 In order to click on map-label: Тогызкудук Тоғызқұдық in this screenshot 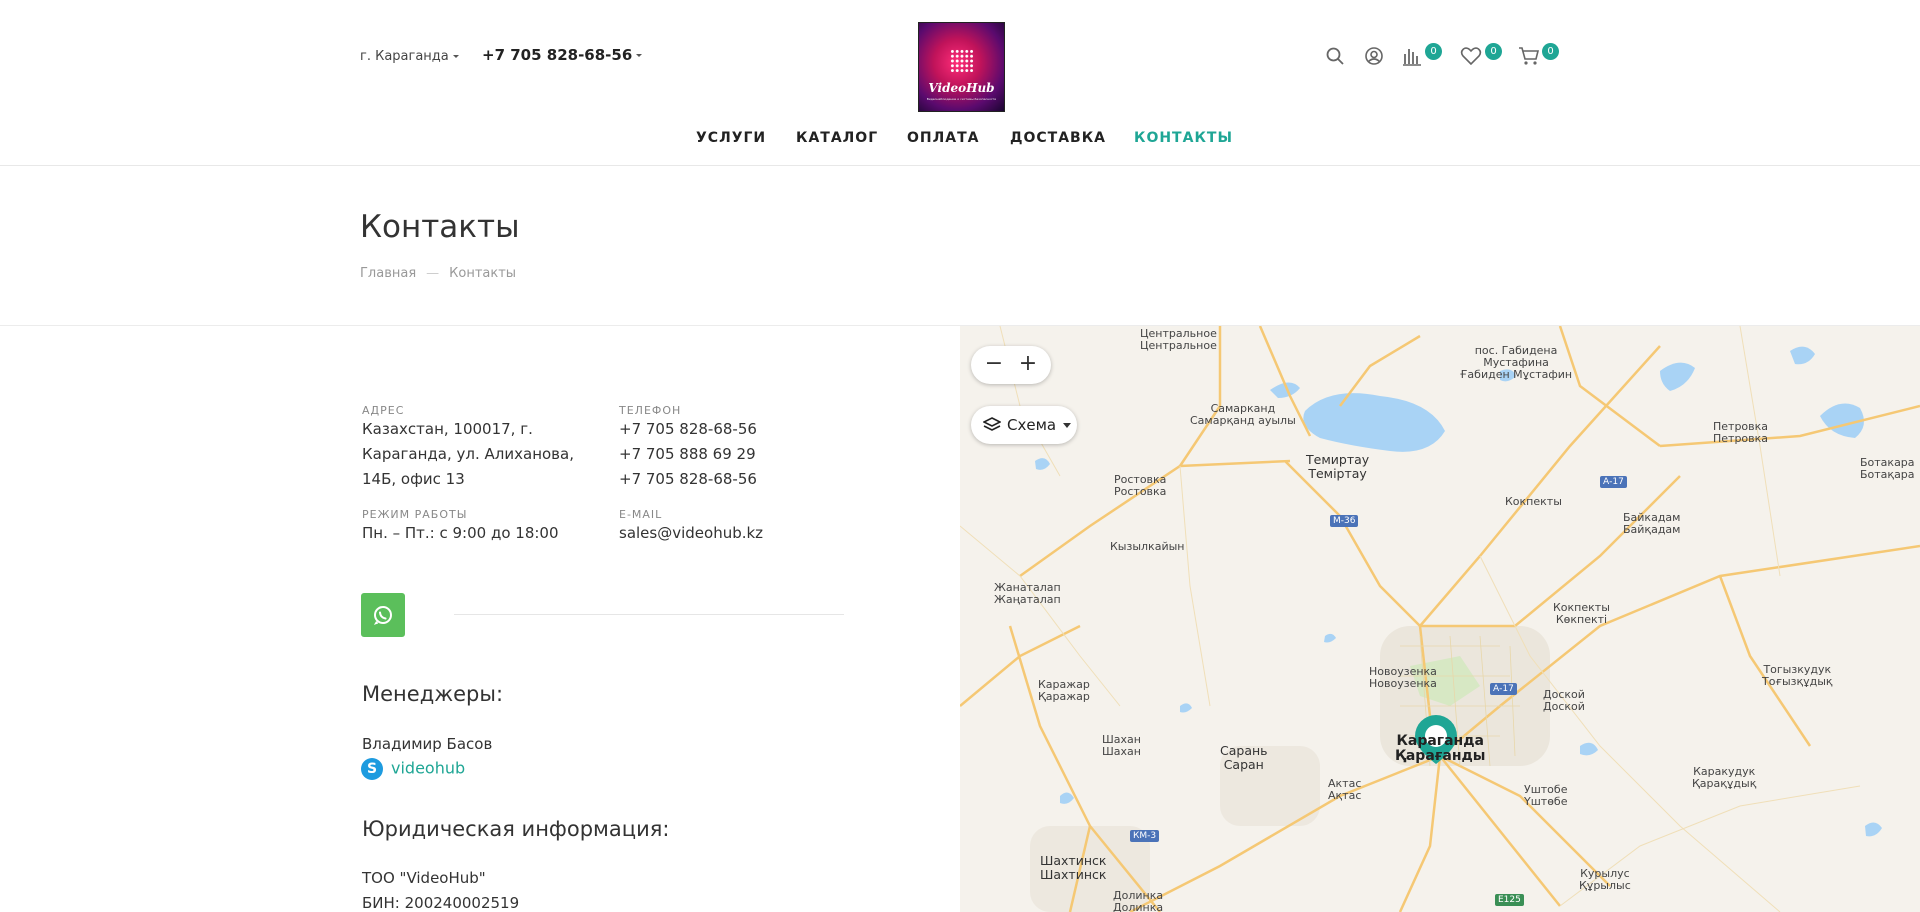, I will do `click(1797, 675)`.